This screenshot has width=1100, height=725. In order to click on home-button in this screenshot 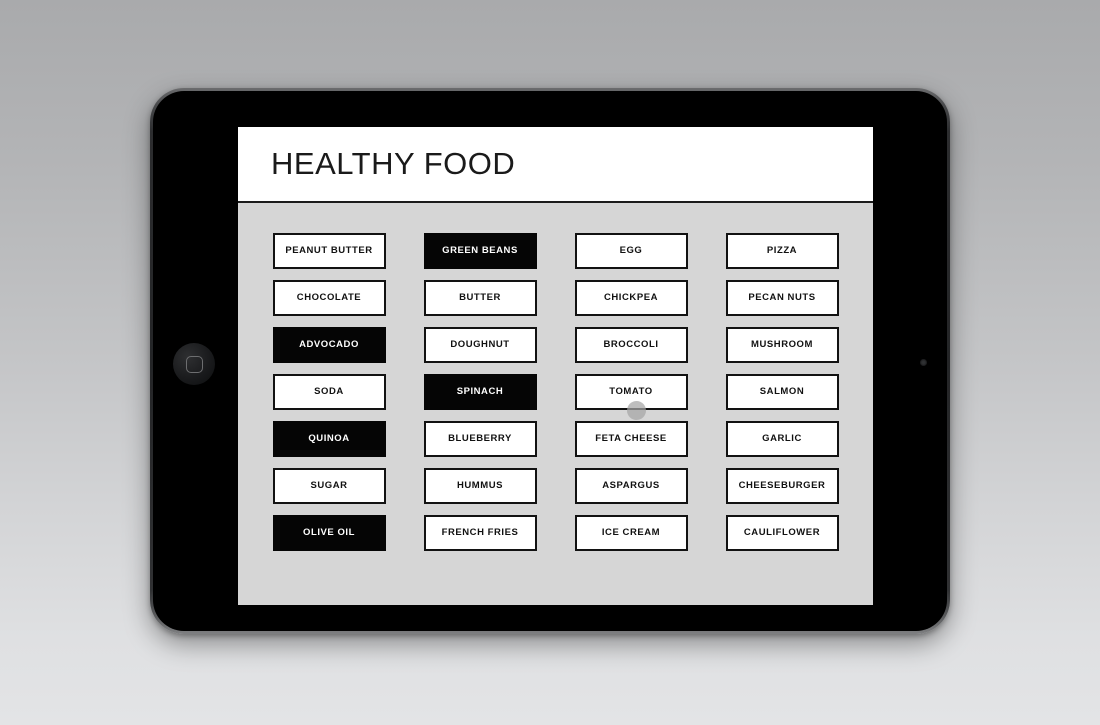, I will do `click(194, 364)`.